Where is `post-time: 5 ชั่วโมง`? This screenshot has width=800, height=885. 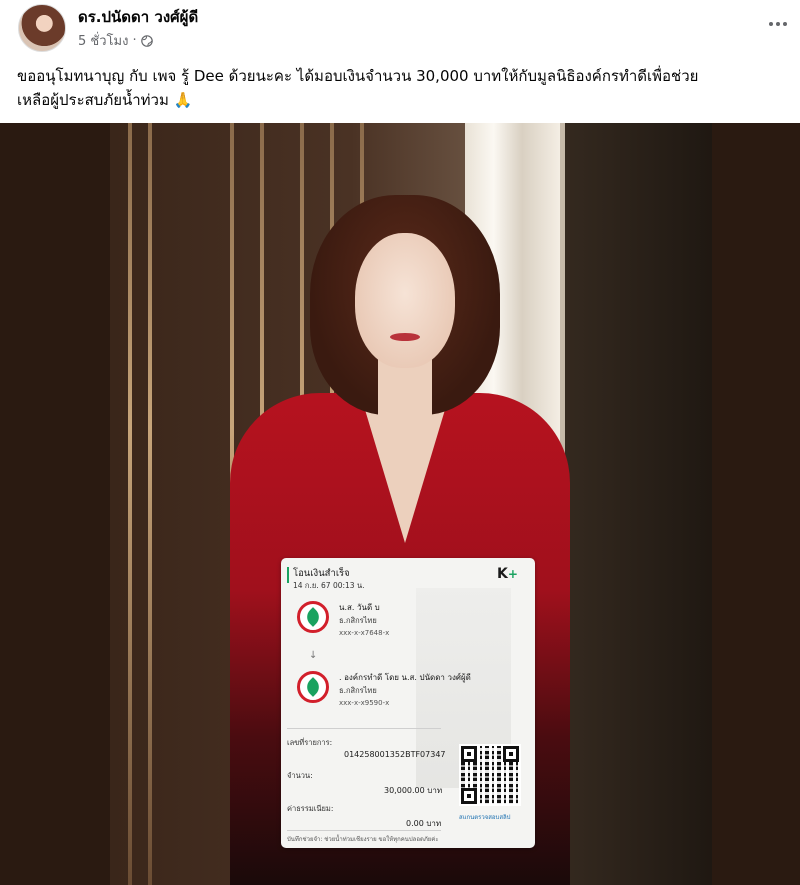 post-time: 5 ชั่วโมง is located at coordinates (103, 40).